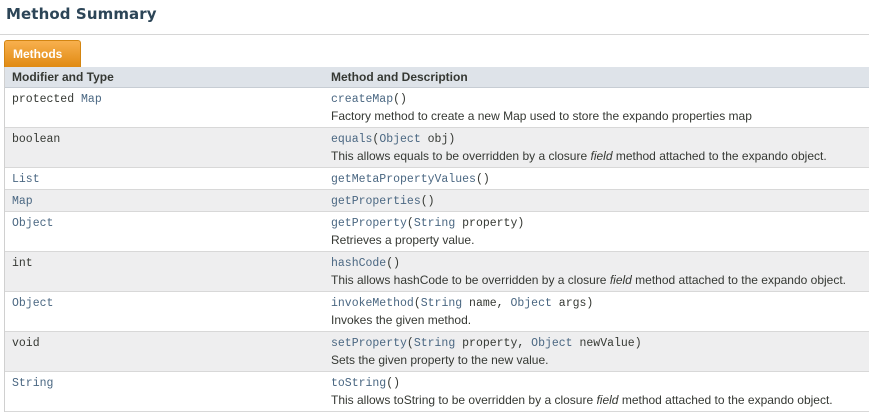  Describe the element at coordinates (164, 147) in the screenshot. I see `modifier-type: boolean` at that location.